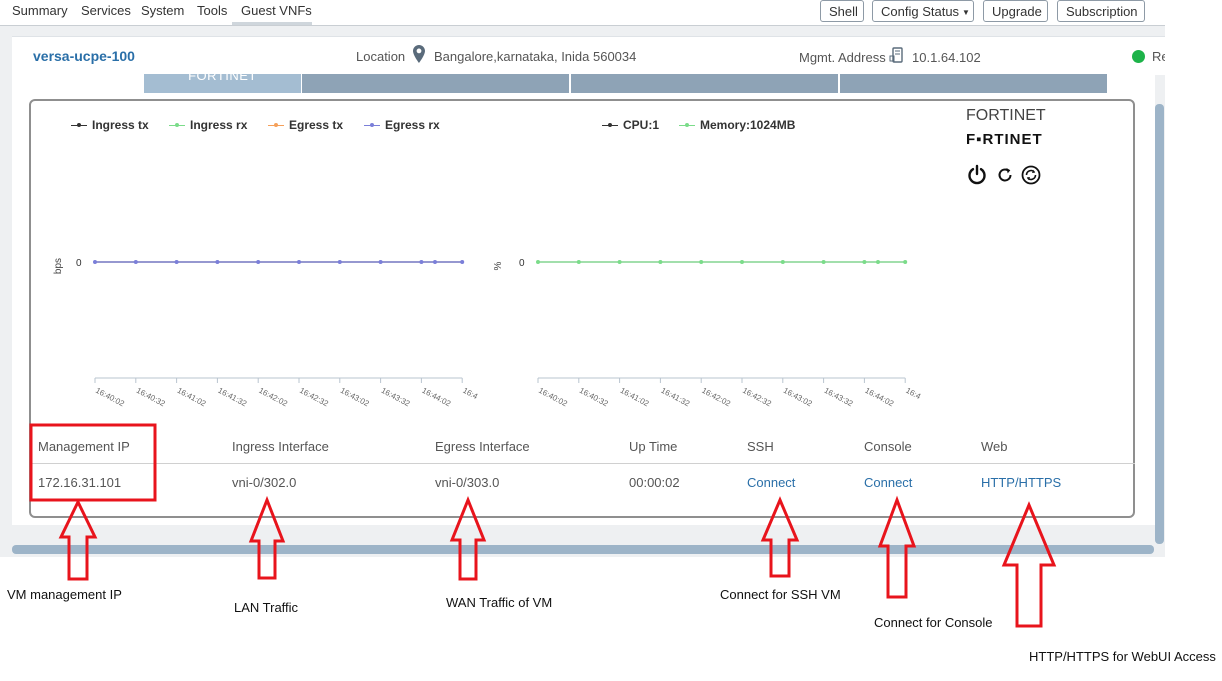 The width and height of the screenshot is (1222, 681). I want to click on vnf-tab-label: FORTINET, so click(222, 75).